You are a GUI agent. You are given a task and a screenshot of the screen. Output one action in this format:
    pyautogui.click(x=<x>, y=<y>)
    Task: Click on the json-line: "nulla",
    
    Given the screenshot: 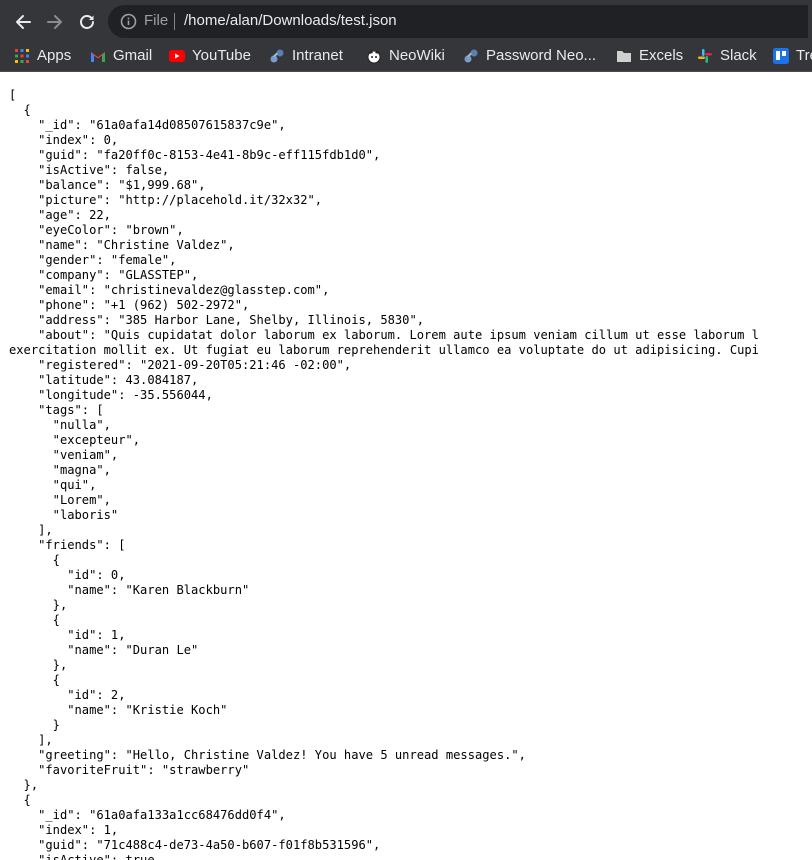 What is the action you would take?
    pyautogui.click(x=60, y=425)
    